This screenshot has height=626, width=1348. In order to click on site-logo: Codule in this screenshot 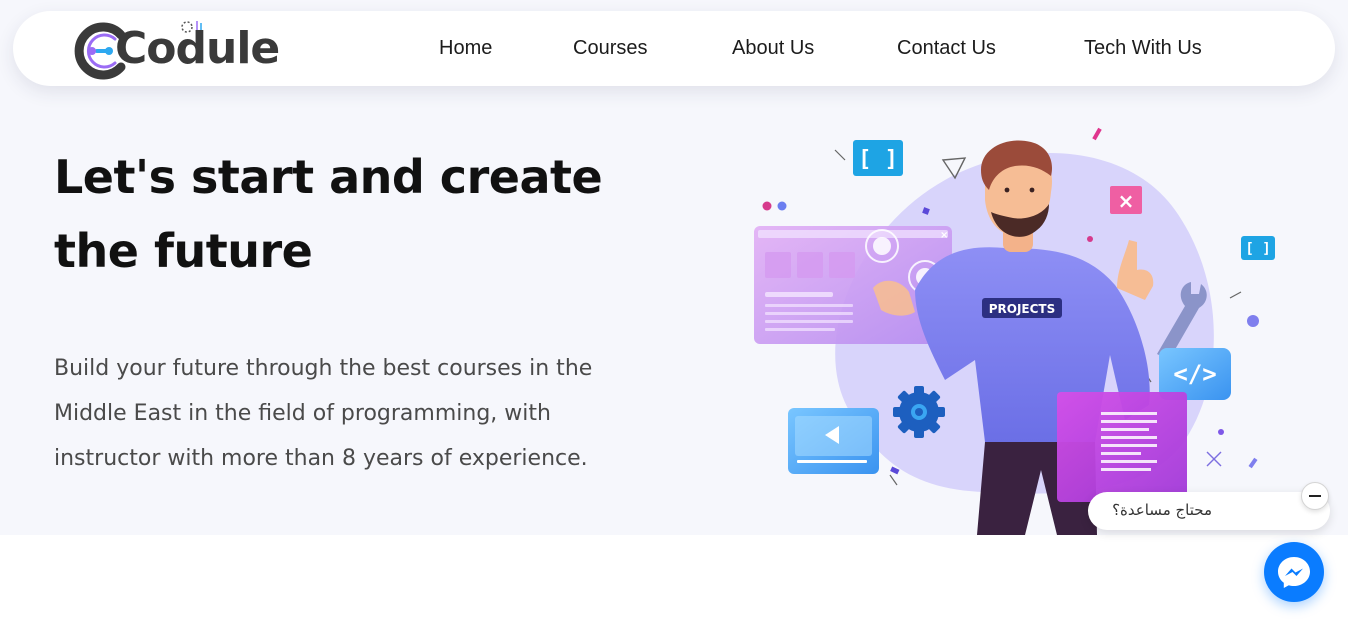, I will do `click(176, 49)`.